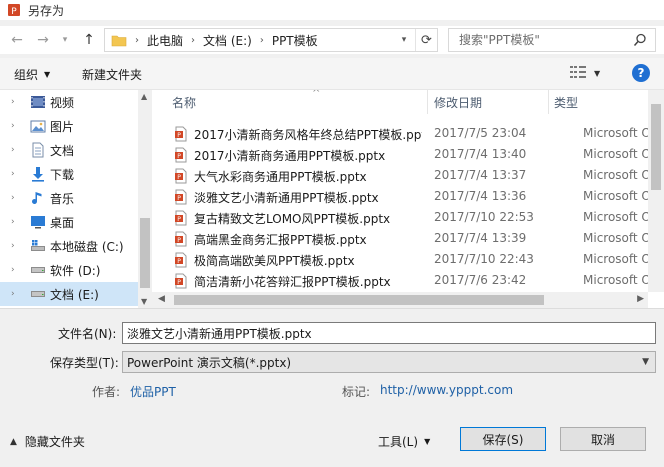 The height and width of the screenshot is (467, 664). I want to click on nav-item-drive-c: › 本地磁盘 (C:), so click(69, 246).